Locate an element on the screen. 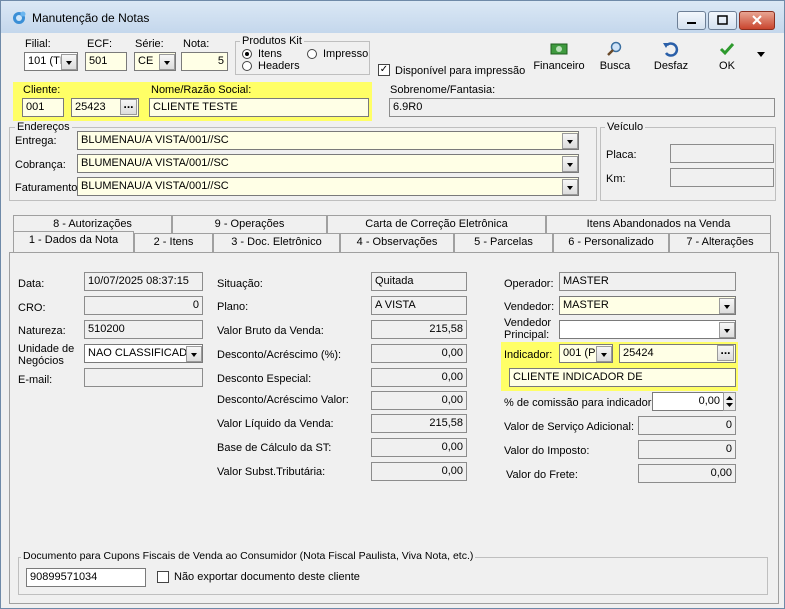 This screenshot has height=609, width=785. cliente-code2-value: 25423 is located at coordinates (90, 107).